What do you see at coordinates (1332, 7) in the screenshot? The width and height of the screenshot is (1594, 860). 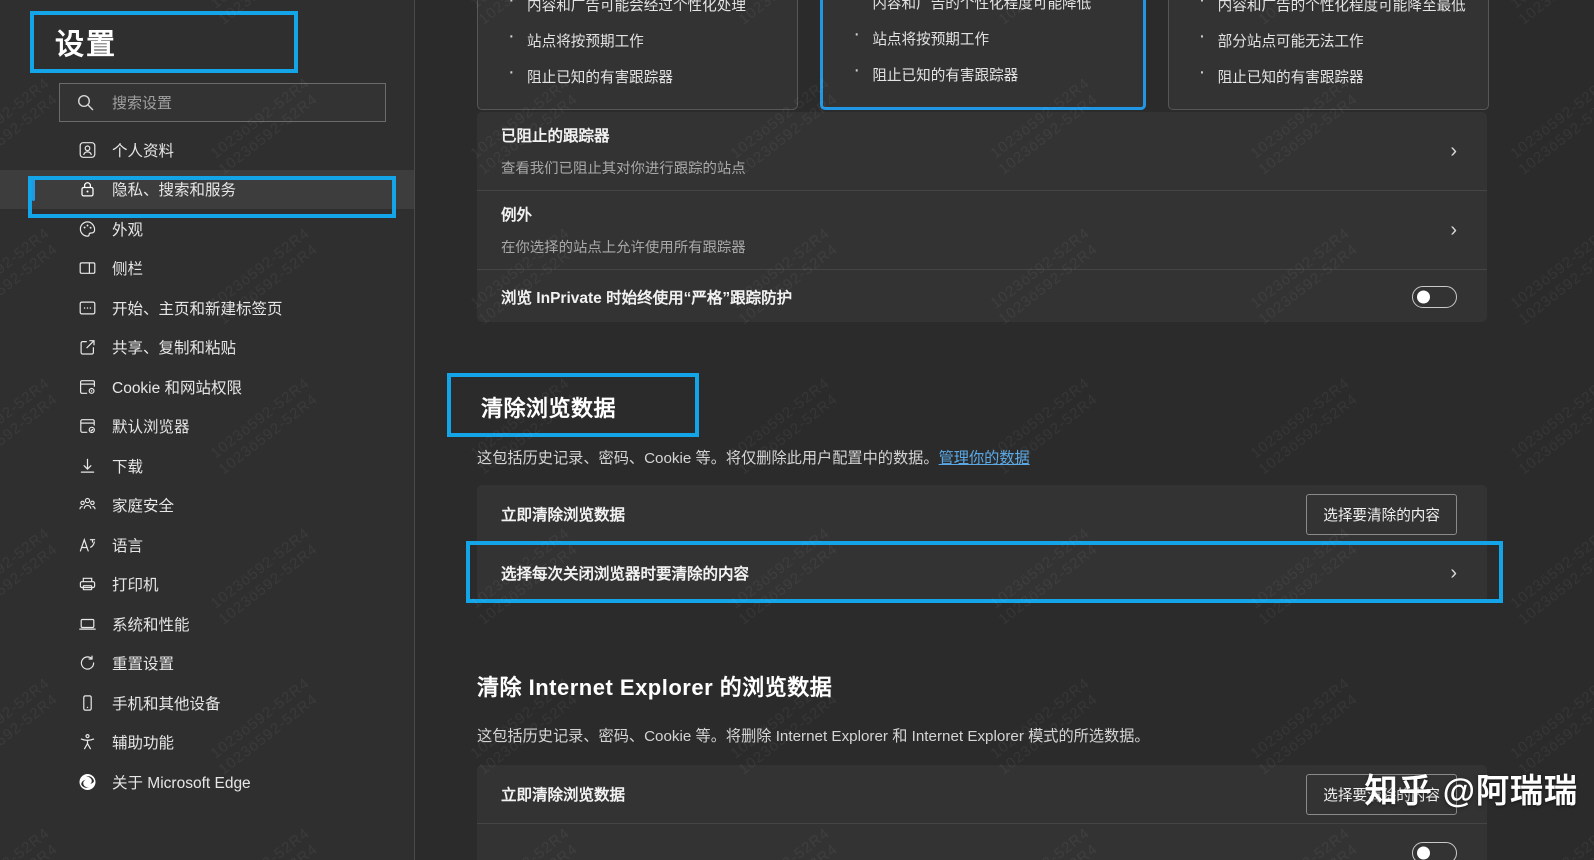 I see `bullet-item: 内容和广告的个性化程度可能降至最低` at bounding box center [1332, 7].